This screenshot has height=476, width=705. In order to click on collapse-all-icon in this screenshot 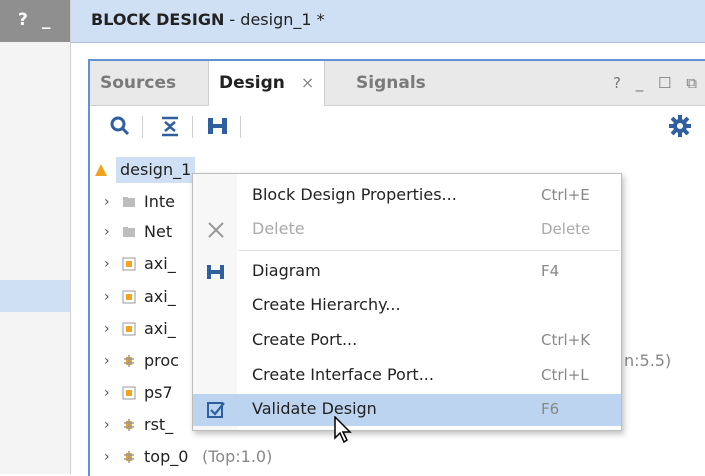, I will do `click(170, 126)`.